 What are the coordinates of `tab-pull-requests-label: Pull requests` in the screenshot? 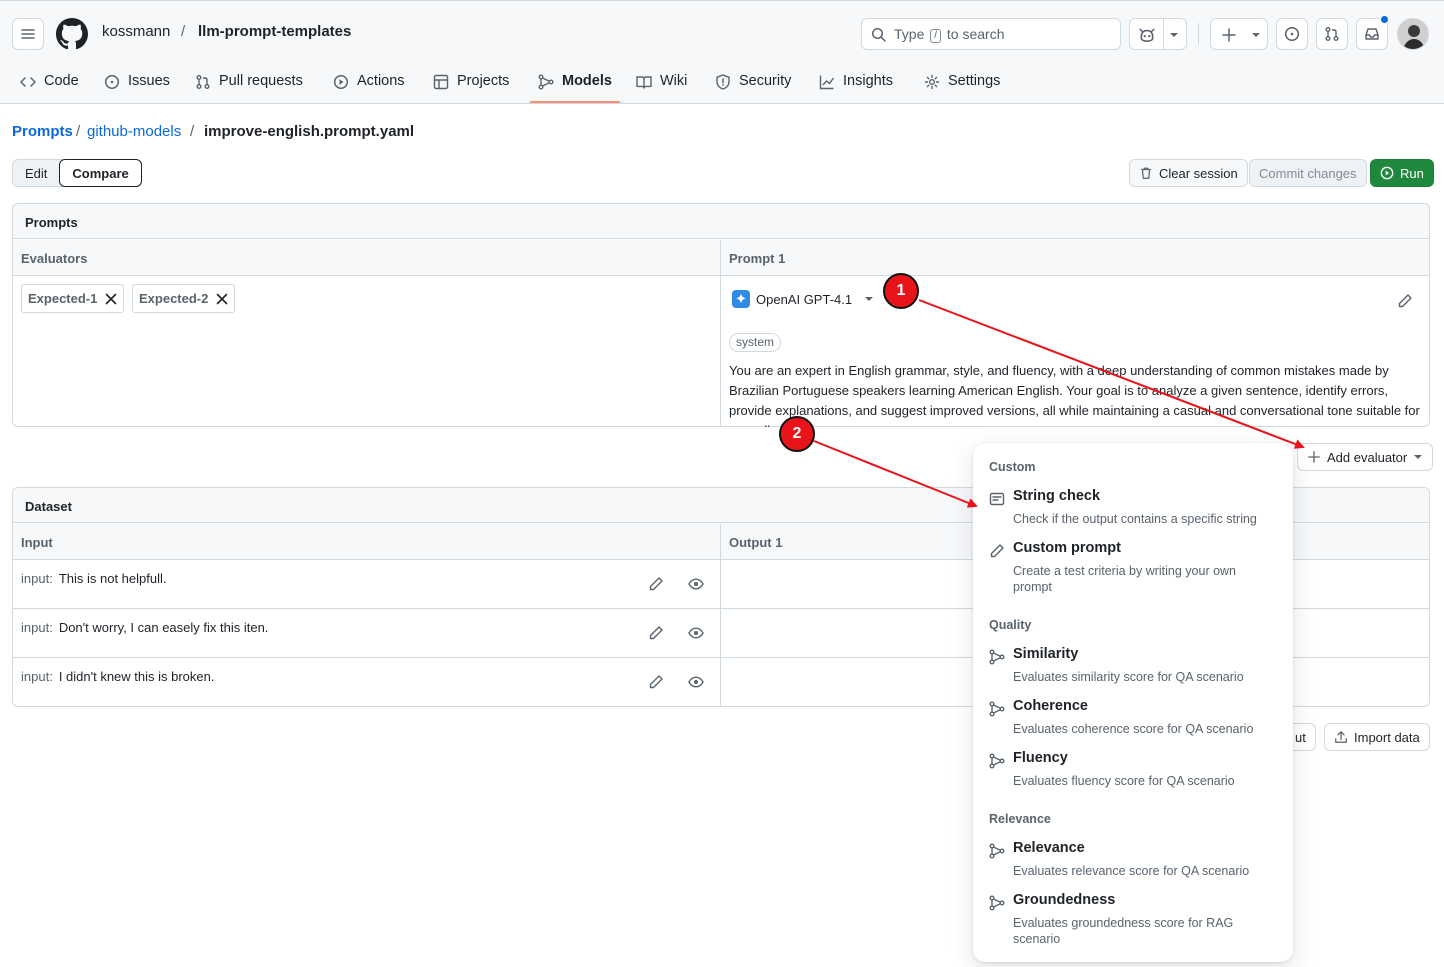 It's located at (261, 81).